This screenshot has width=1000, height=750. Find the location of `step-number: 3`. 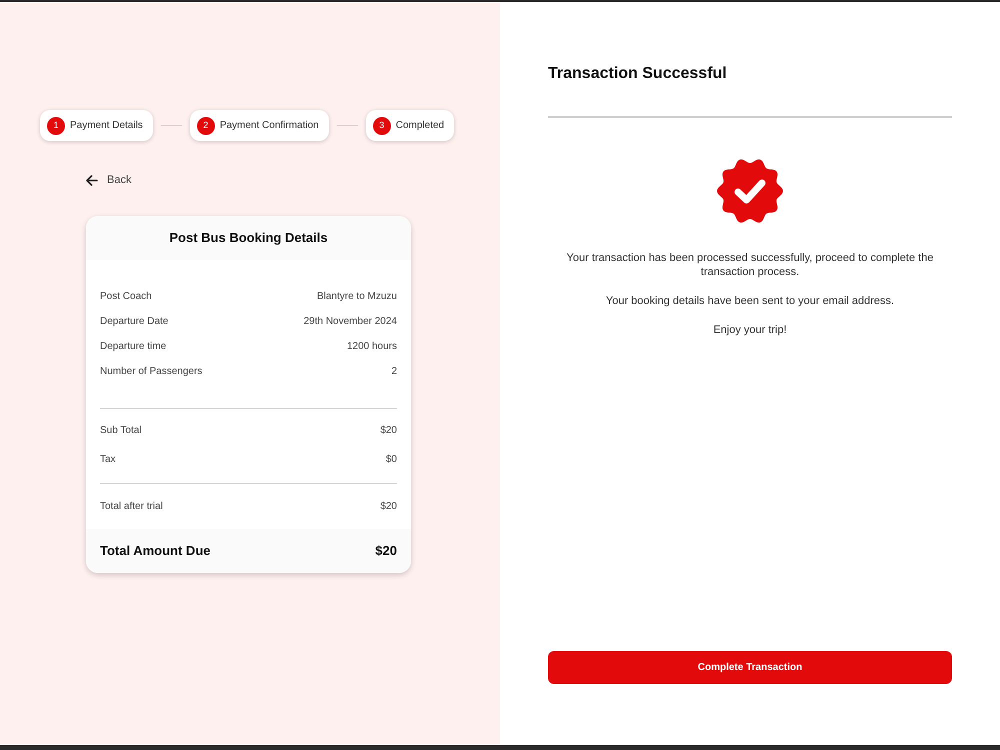

step-number: 3 is located at coordinates (381, 125).